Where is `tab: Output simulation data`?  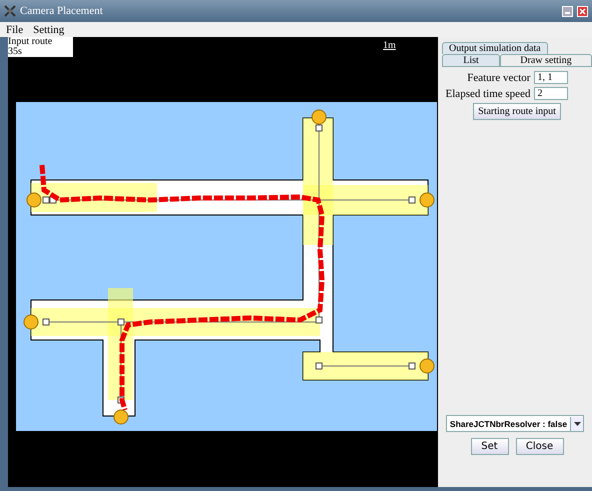 tab: Output simulation data is located at coordinates (495, 48).